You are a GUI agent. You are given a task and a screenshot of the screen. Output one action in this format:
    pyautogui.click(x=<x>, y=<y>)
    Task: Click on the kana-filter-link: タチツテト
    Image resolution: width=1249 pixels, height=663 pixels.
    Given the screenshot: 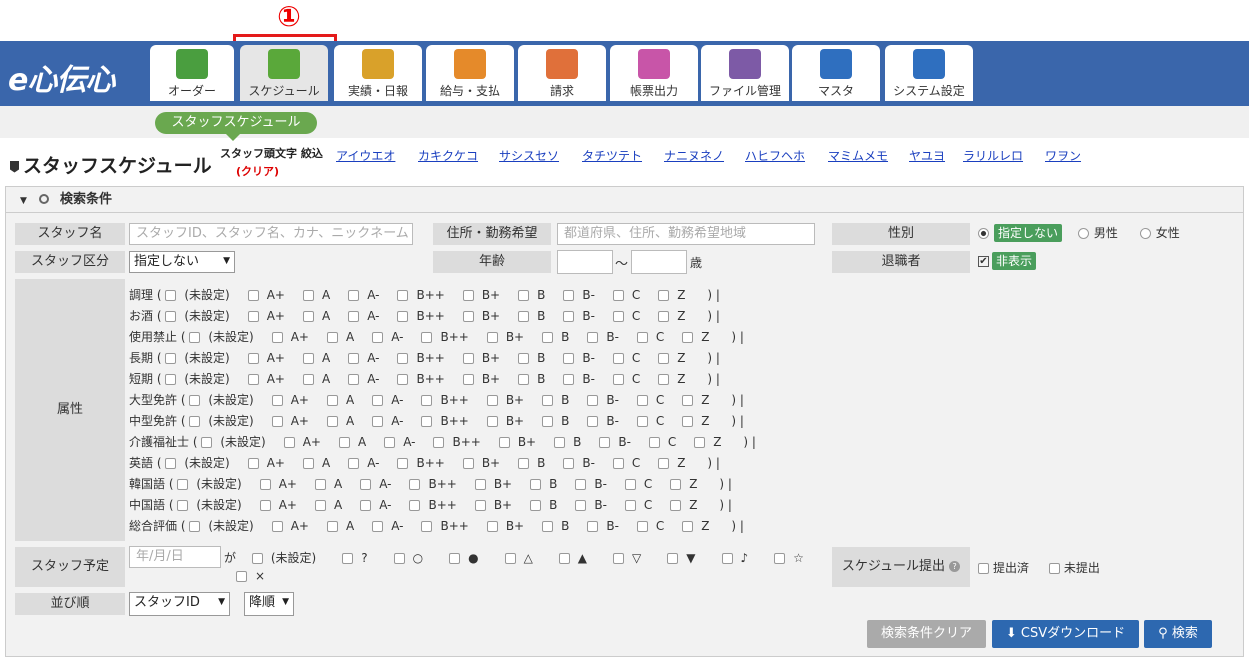 What is the action you would take?
    pyautogui.click(x=612, y=155)
    